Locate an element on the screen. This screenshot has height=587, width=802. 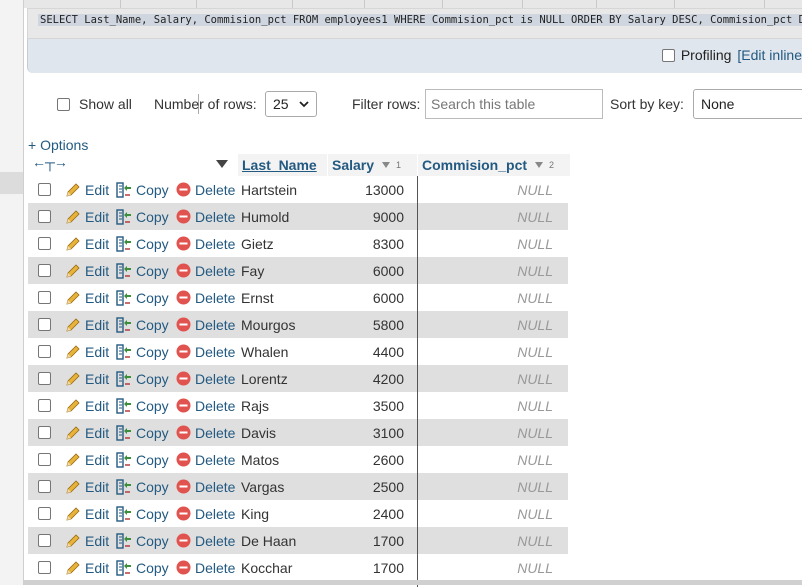
cell-last-name: Mourgos is located at coordinates (268, 324).